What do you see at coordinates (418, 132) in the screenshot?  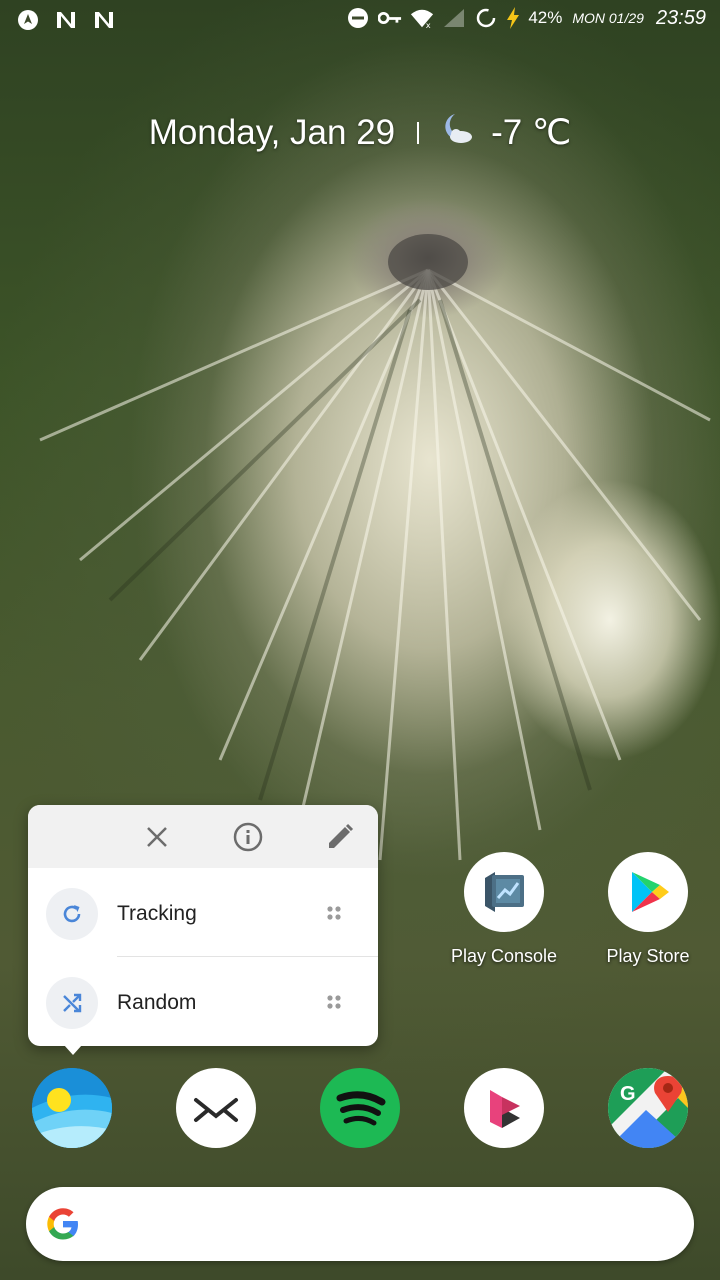 I see `glance-separator` at bounding box center [418, 132].